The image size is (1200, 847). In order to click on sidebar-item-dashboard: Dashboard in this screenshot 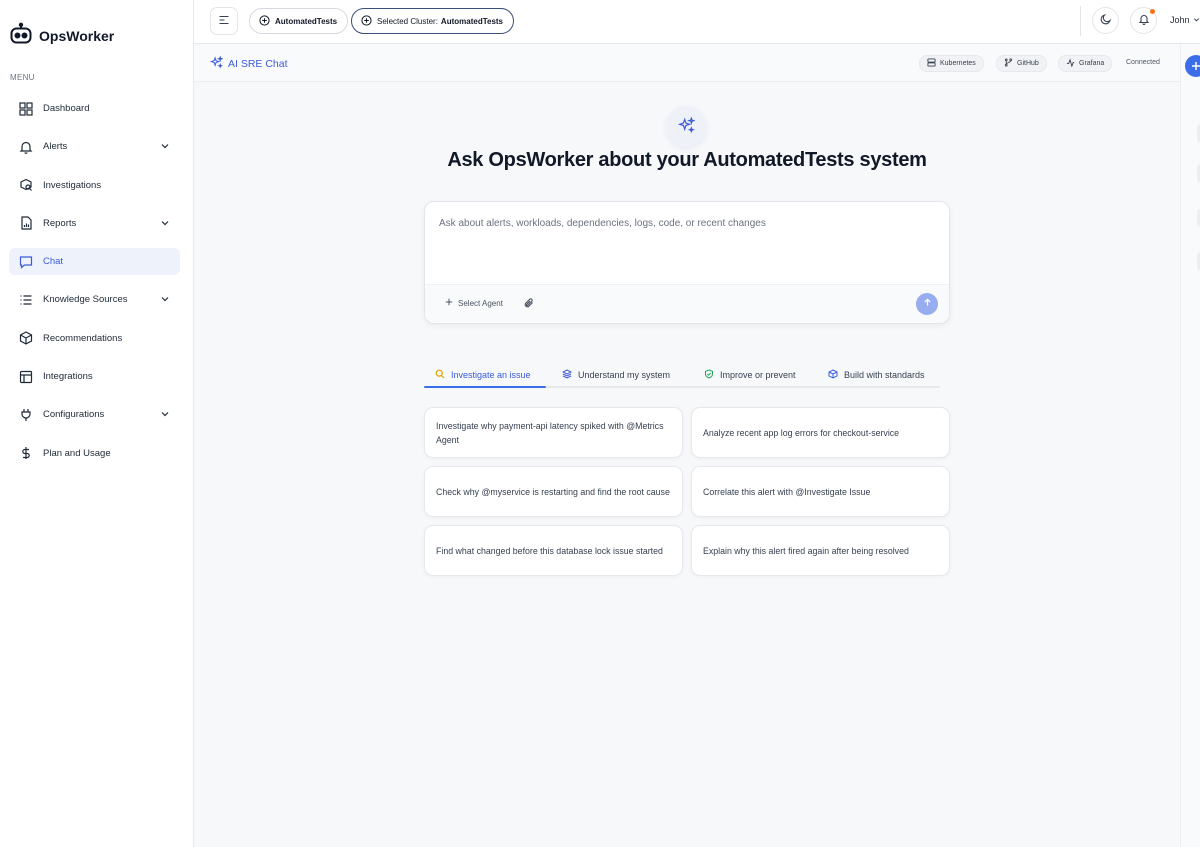, I will do `click(94, 108)`.